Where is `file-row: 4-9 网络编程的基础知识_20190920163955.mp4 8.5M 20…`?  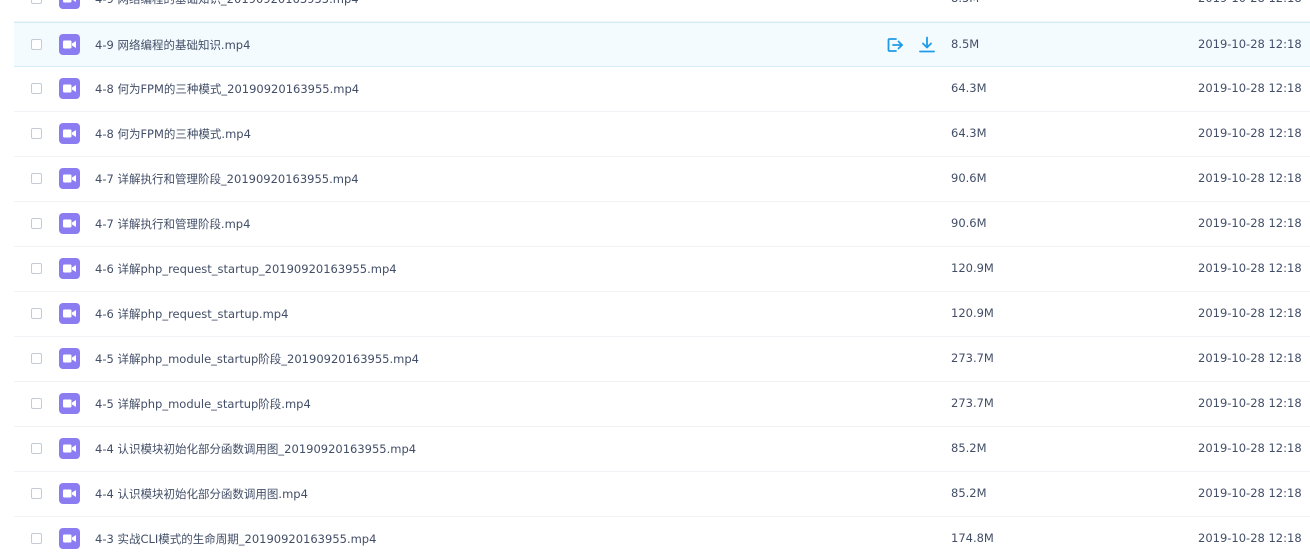
file-row: 4-9 网络编程的基础知识_20190920163955.mp4 8.5M 20… is located at coordinates (662, 11).